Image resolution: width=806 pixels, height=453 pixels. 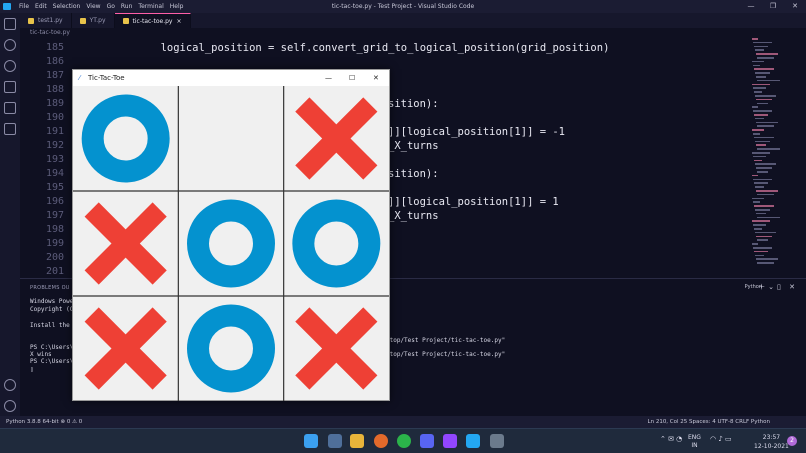 What do you see at coordinates (311, 441) in the screenshot?
I see `start-icon` at bounding box center [311, 441].